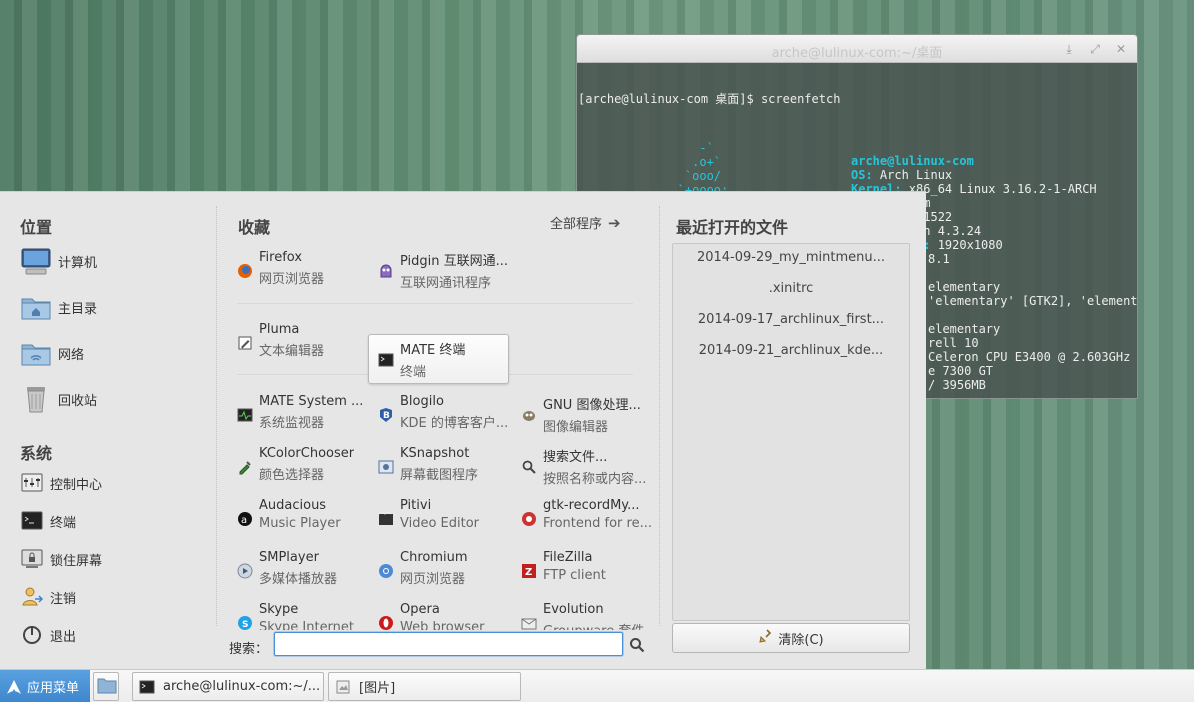  What do you see at coordinates (36, 453) in the screenshot?
I see `system-heading: 系统` at bounding box center [36, 453].